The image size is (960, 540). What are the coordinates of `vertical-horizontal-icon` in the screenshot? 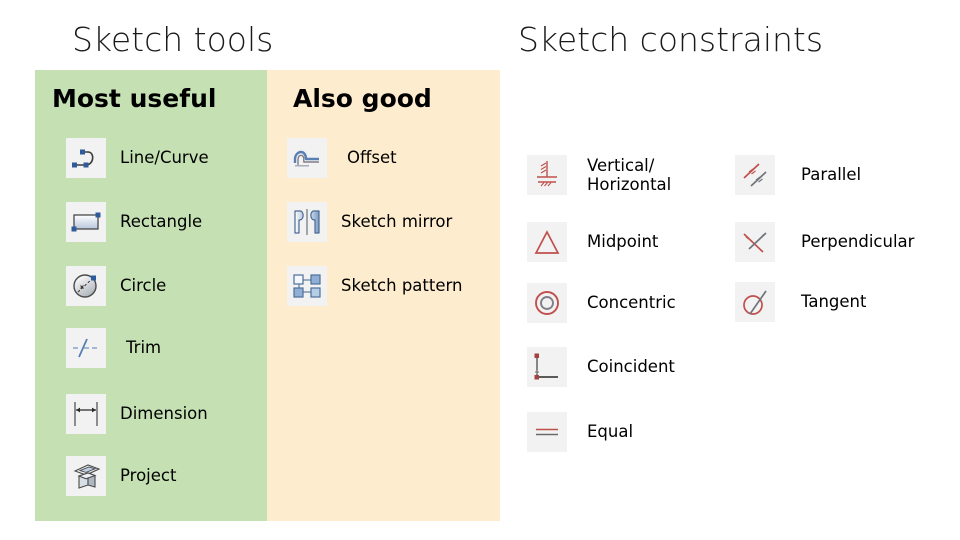 It's located at (547, 175).